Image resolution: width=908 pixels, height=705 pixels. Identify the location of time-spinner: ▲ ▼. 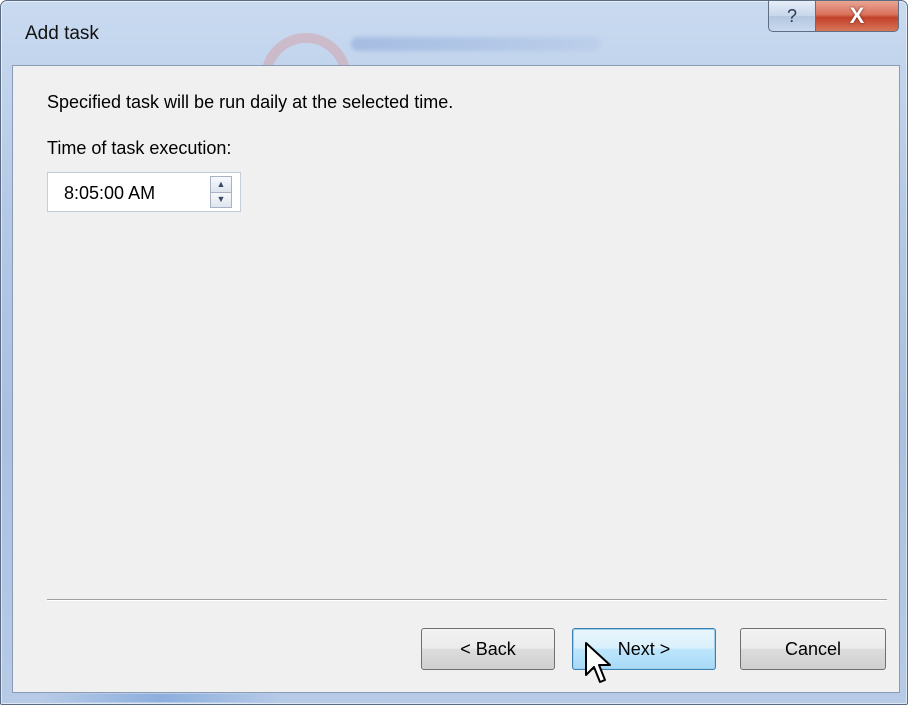
(221, 192).